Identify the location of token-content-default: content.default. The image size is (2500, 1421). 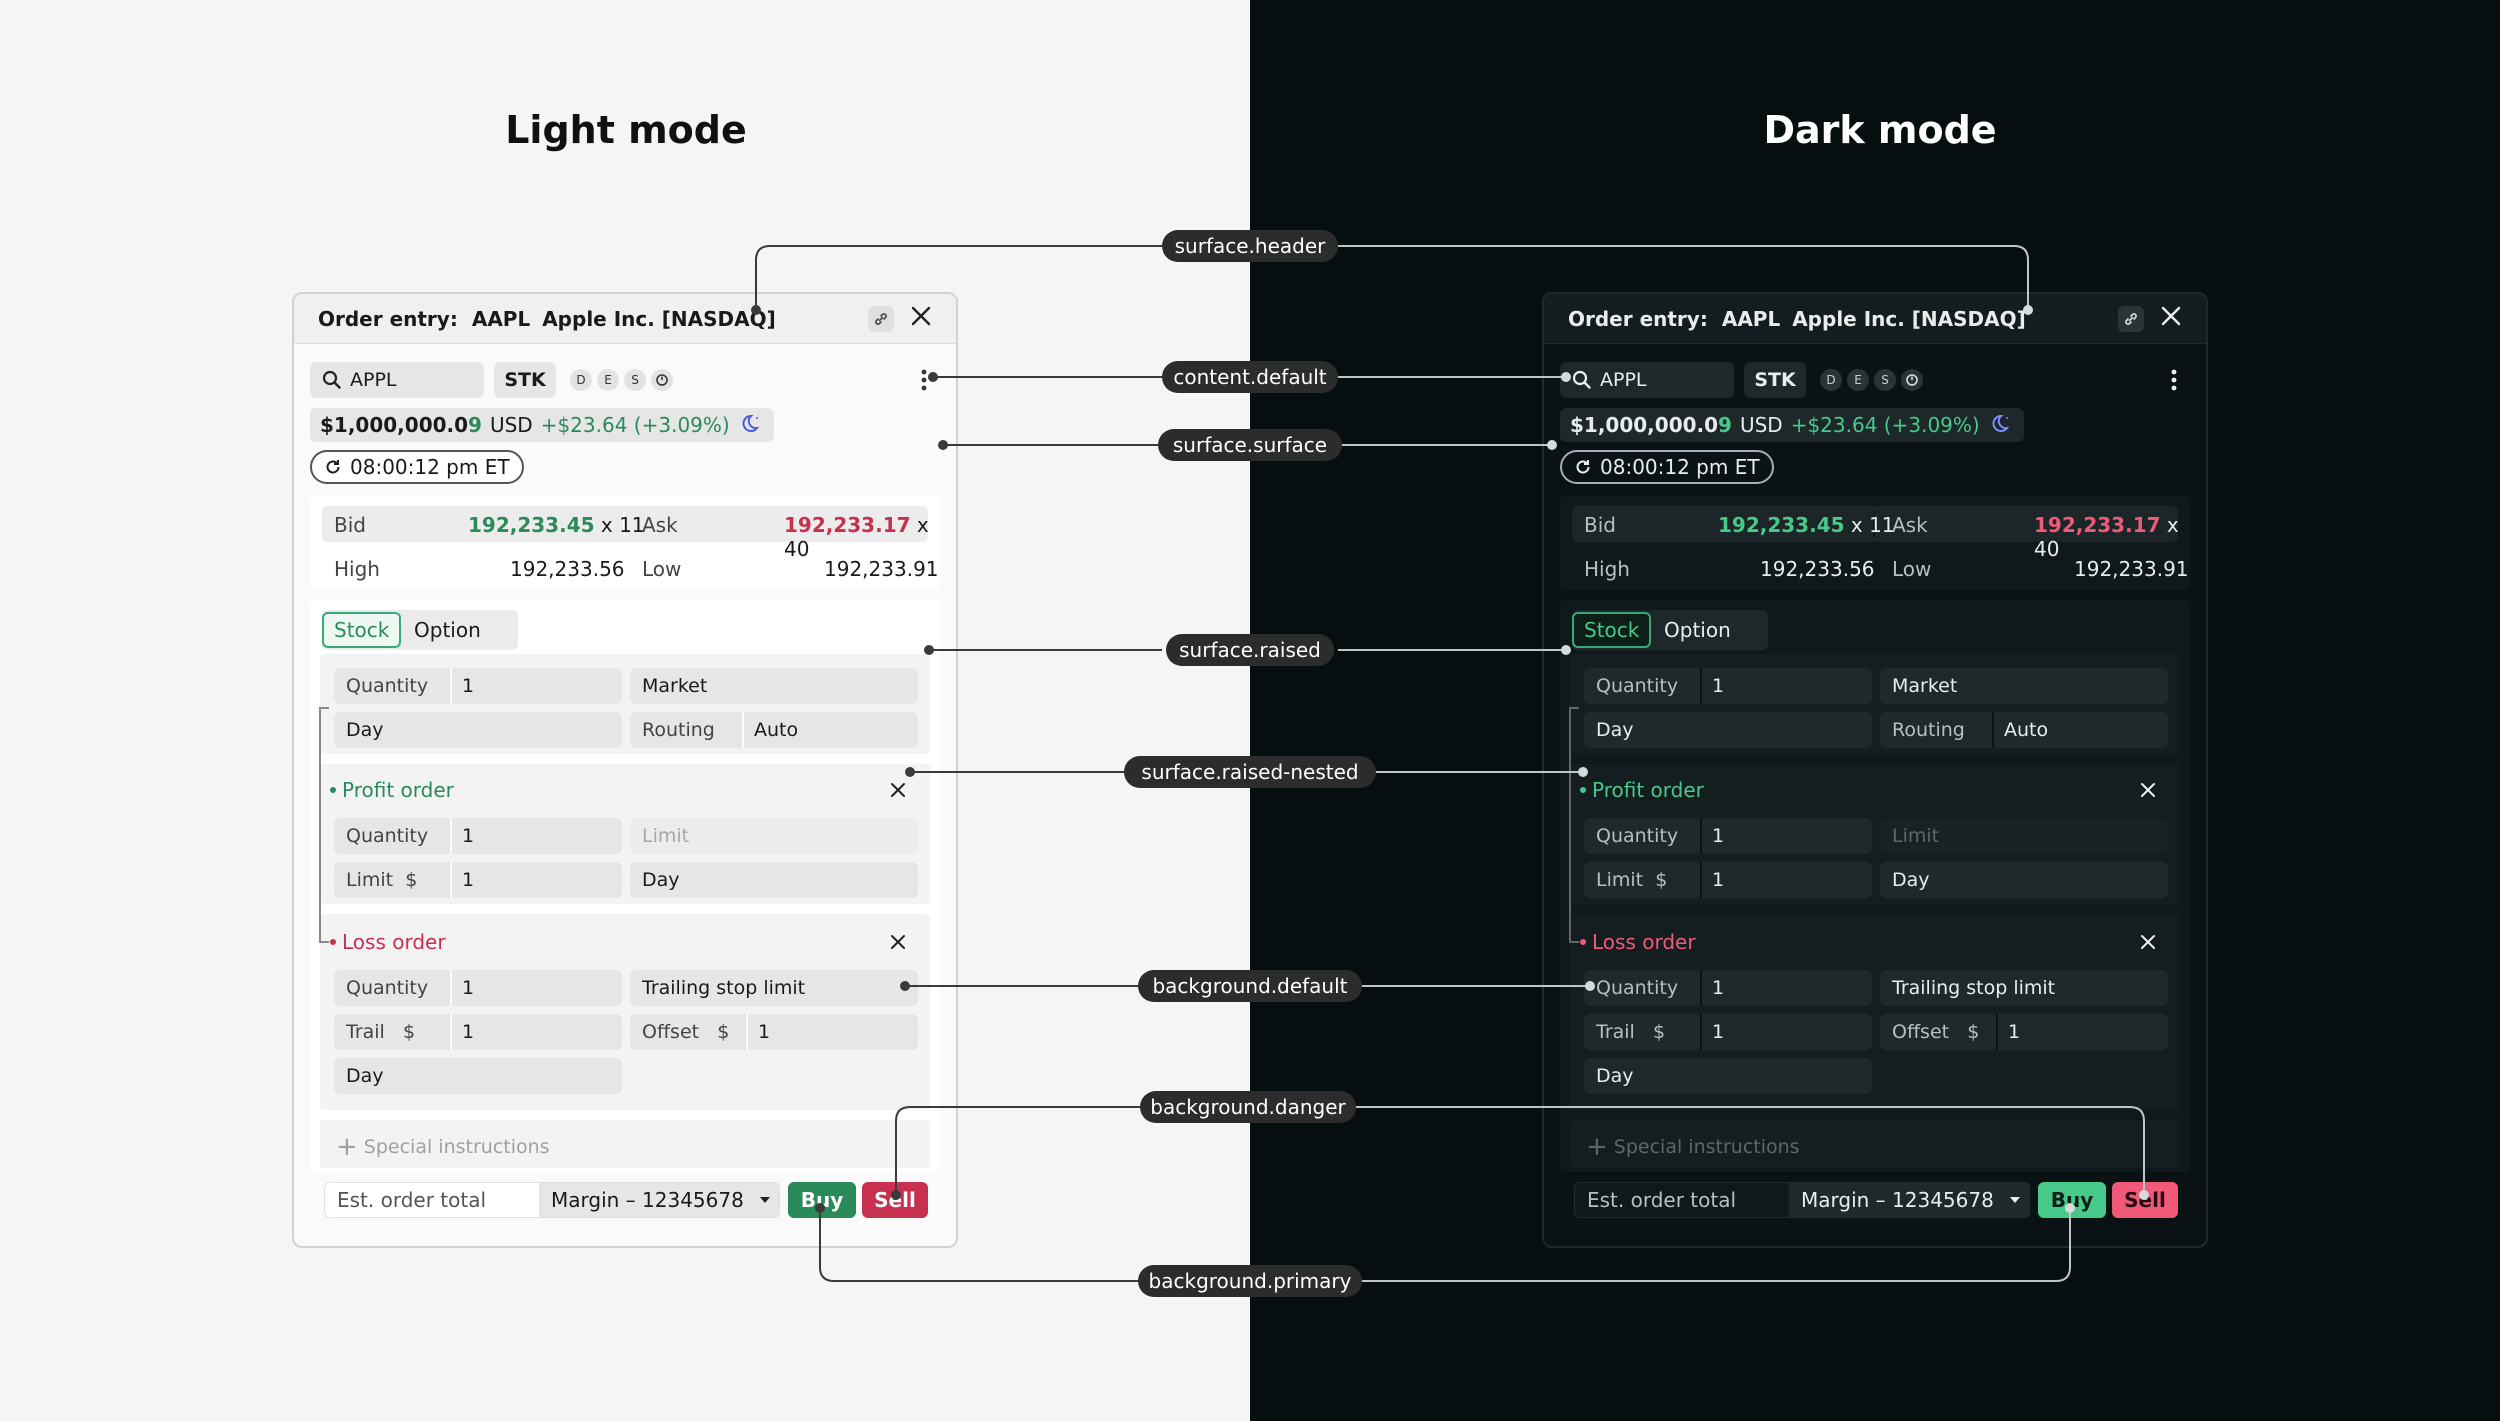
(1250, 377).